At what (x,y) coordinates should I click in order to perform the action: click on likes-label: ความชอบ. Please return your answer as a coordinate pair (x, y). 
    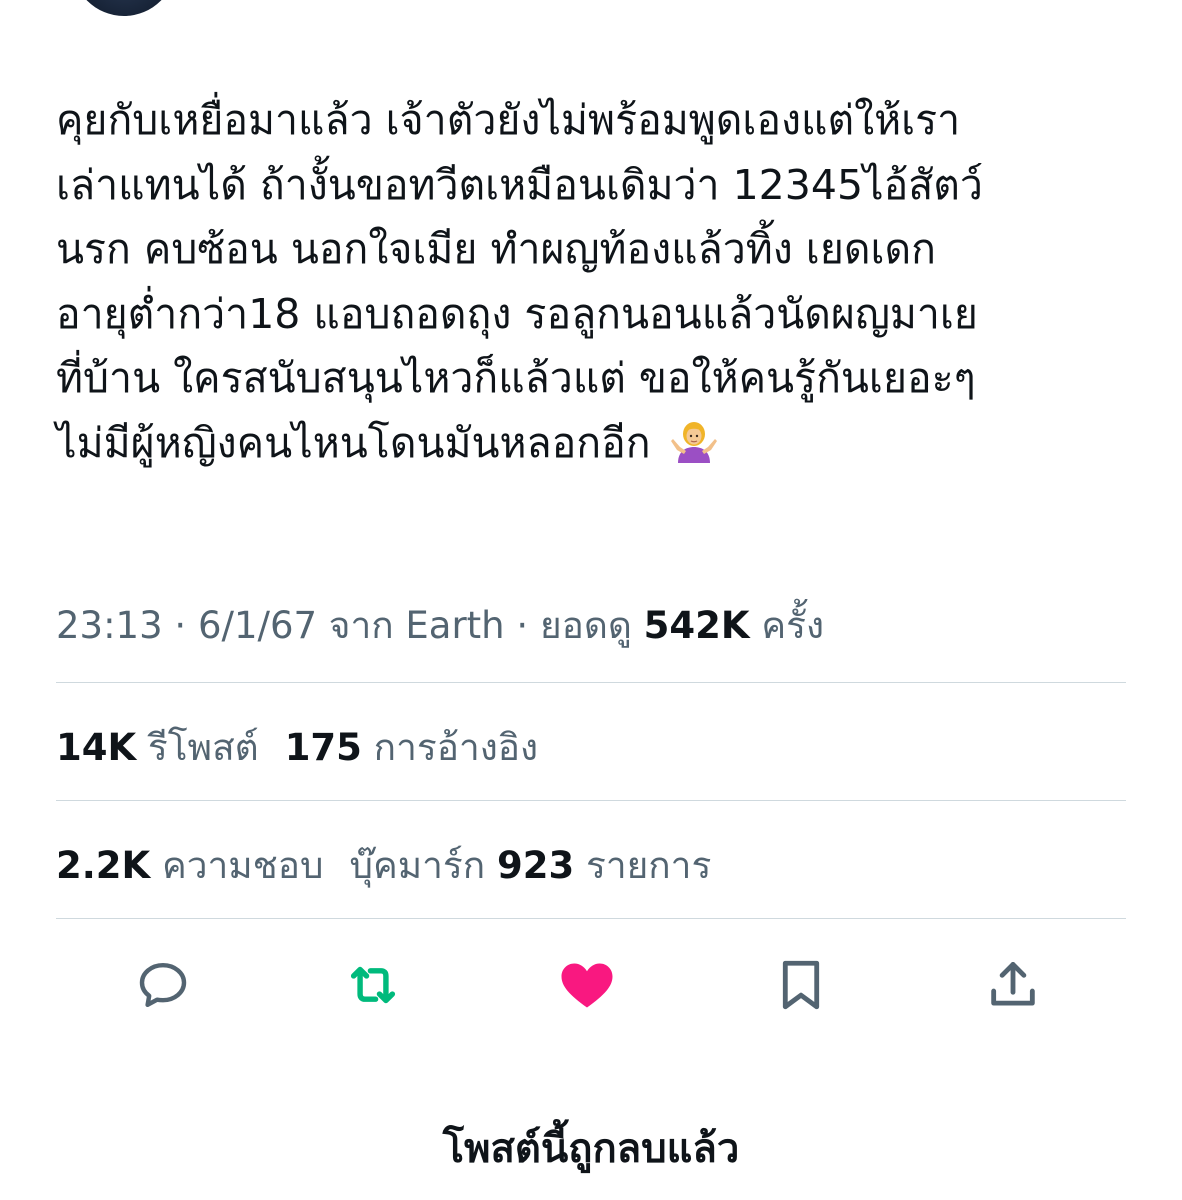
    Looking at the image, I should click on (237, 865).